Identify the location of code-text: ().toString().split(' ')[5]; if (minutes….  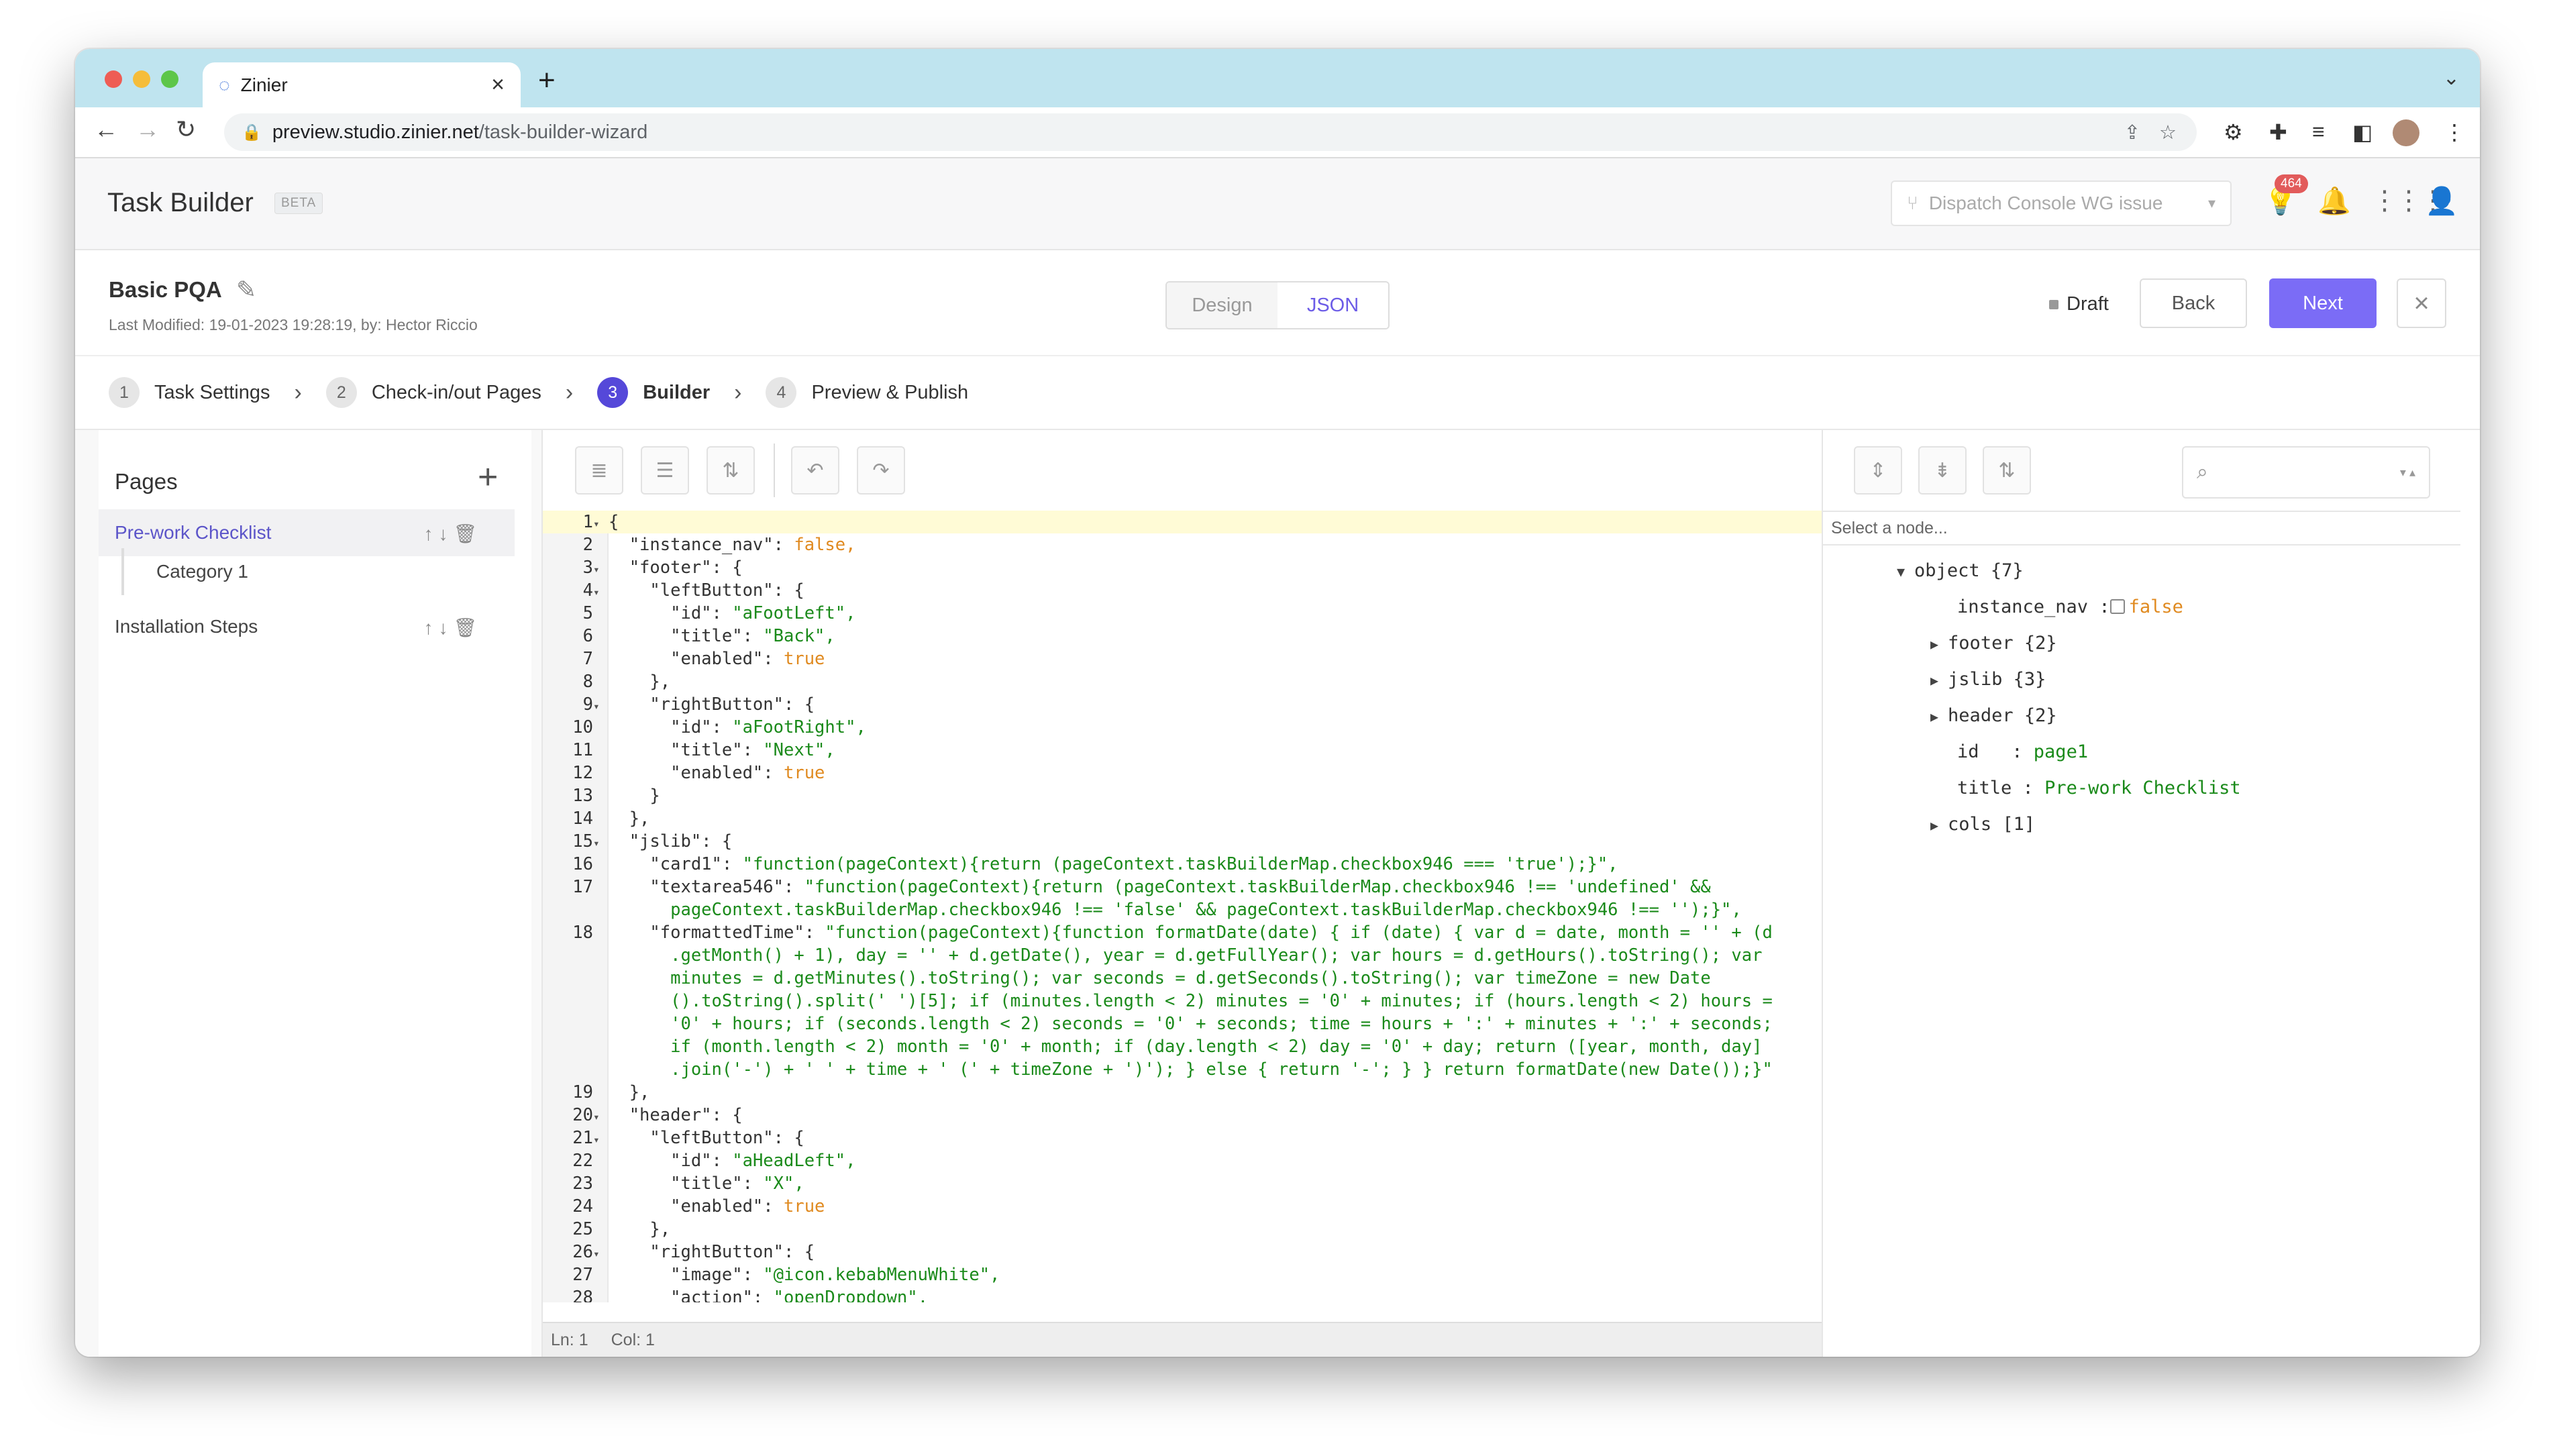
(1191, 1001).